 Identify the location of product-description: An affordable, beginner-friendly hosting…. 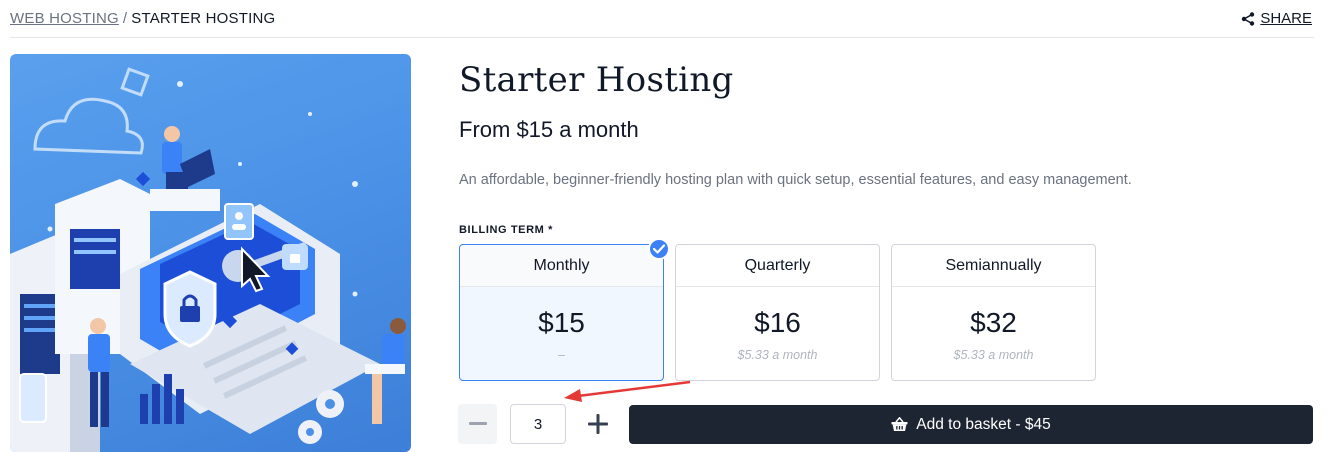
(795, 180).